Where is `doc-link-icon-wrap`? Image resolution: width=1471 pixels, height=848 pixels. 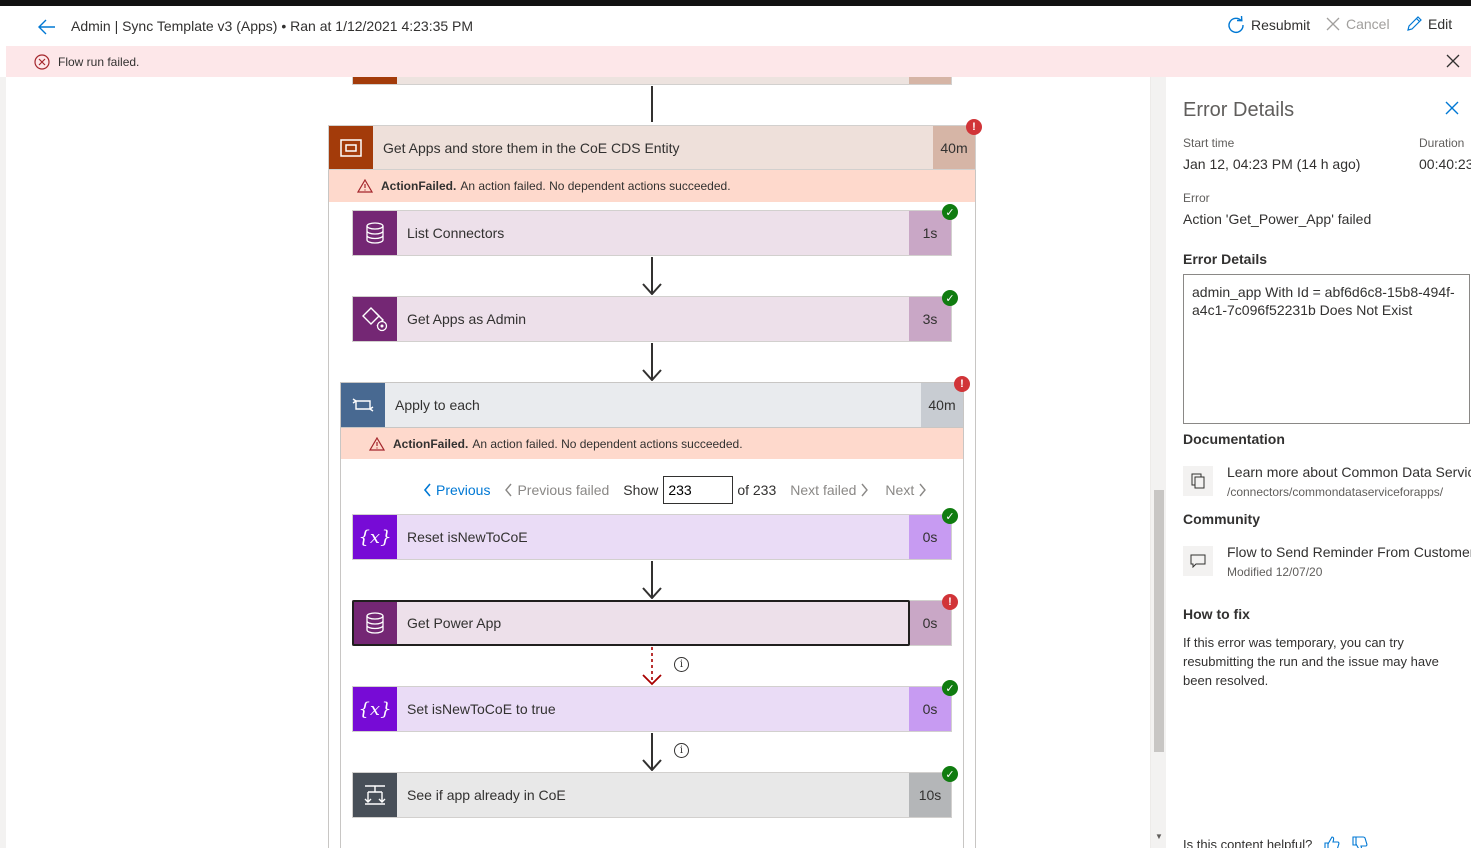 doc-link-icon-wrap is located at coordinates (1198, 481).